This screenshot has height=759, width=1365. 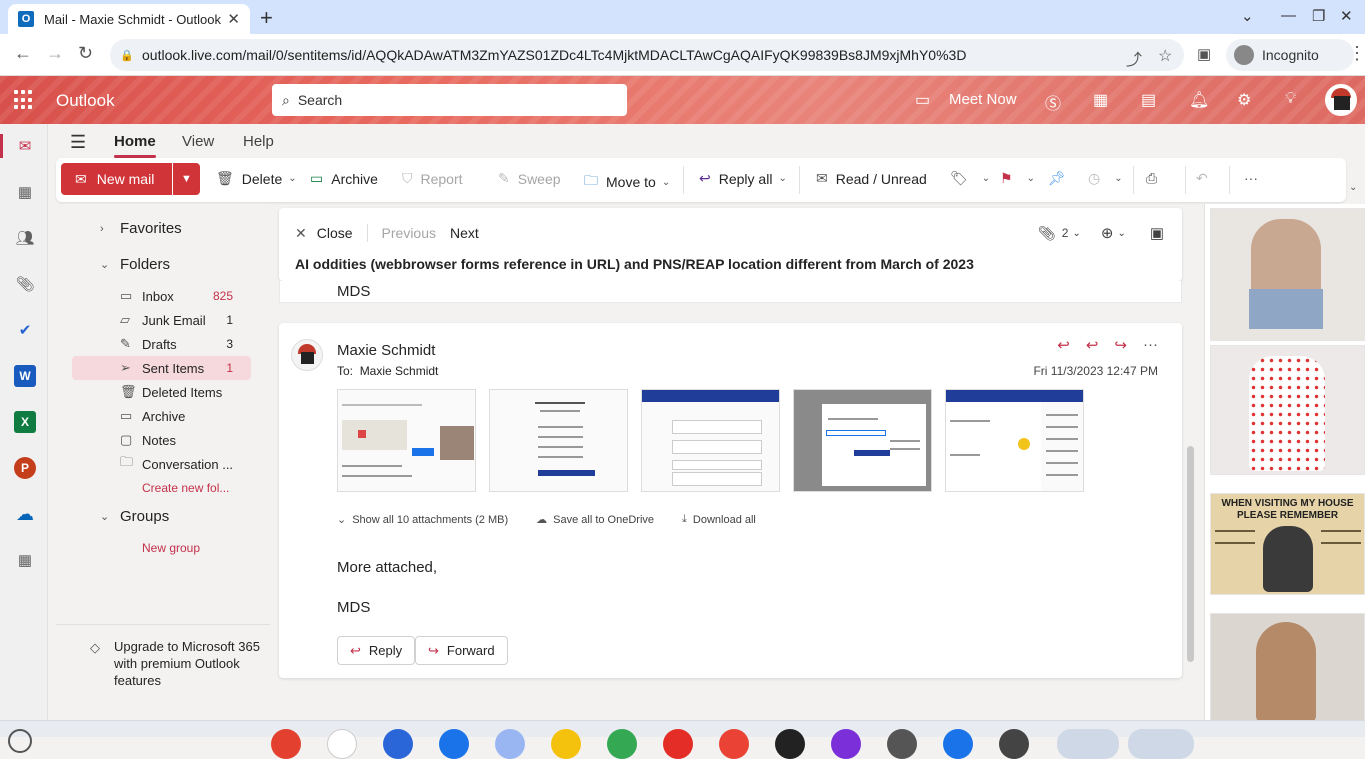 I want to click on restore-icon: ❐, so click(x=1318, y=16).